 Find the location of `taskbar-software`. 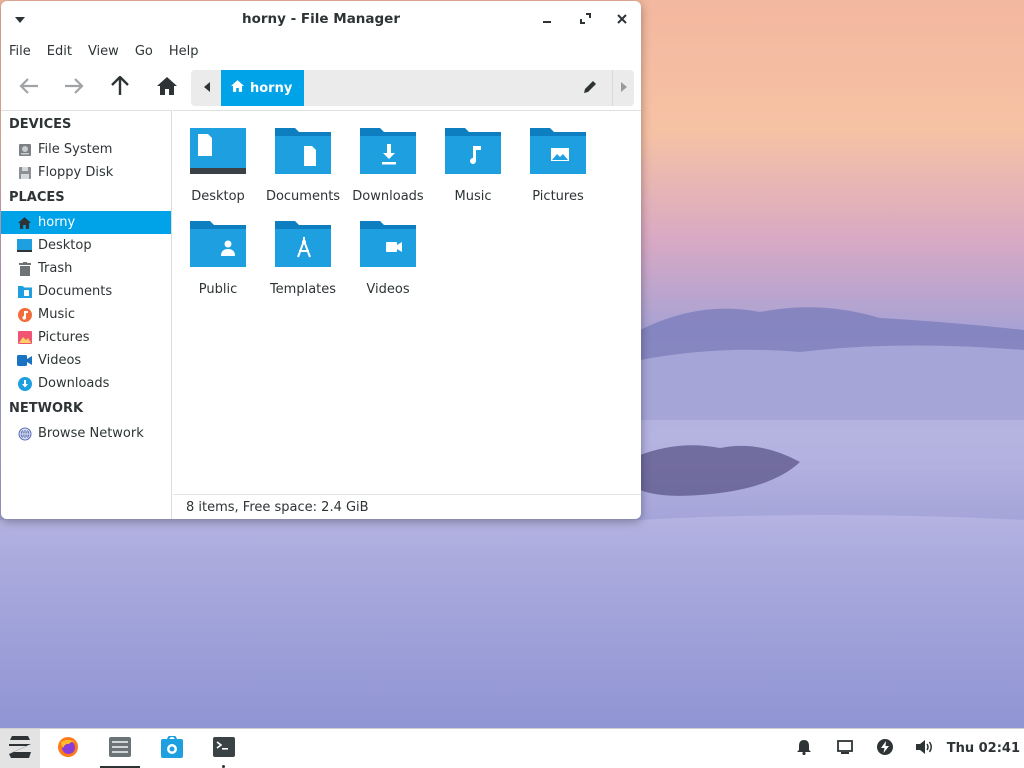

taskbar-software is located at coordinates (172, 748).